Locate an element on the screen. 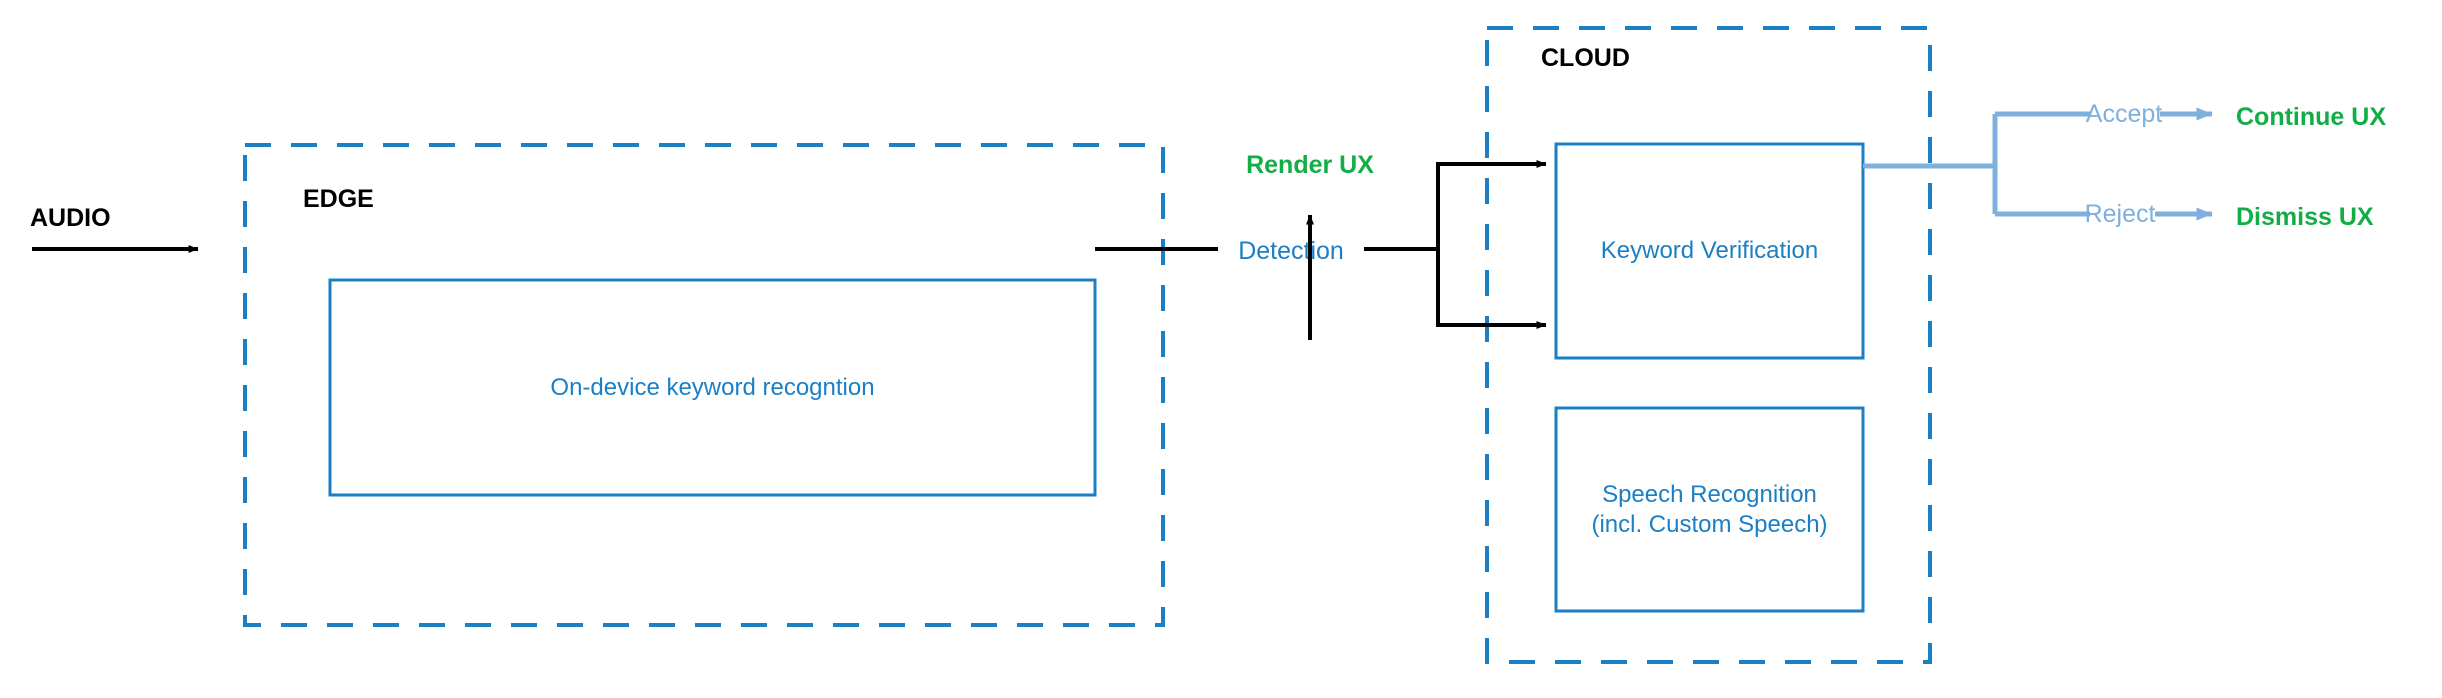  speech-recognition-box-border is located at coordinates (1709, 509).